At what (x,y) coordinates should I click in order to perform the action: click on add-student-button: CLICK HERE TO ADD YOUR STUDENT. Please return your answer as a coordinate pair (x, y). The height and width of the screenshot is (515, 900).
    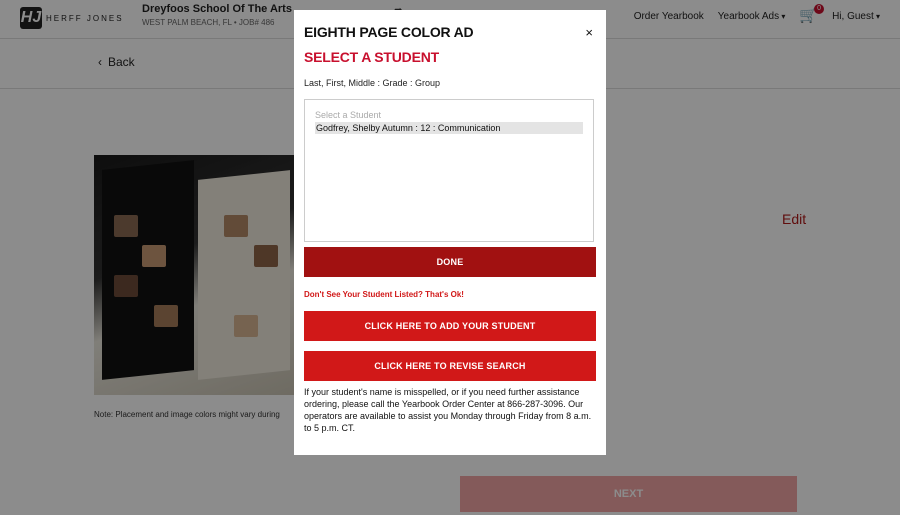
    Looking at the image, I should click on (450, 326).